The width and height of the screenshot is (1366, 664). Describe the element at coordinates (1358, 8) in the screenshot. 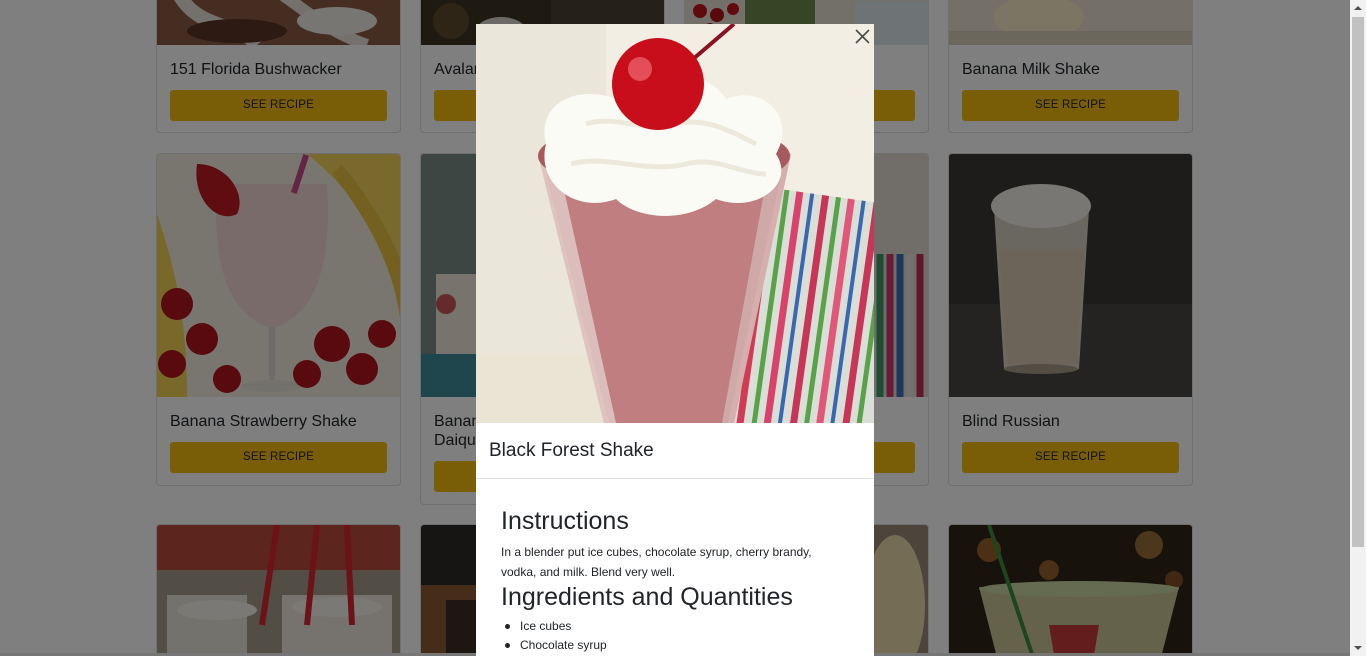

I see `scroll-up-icon` at that location.